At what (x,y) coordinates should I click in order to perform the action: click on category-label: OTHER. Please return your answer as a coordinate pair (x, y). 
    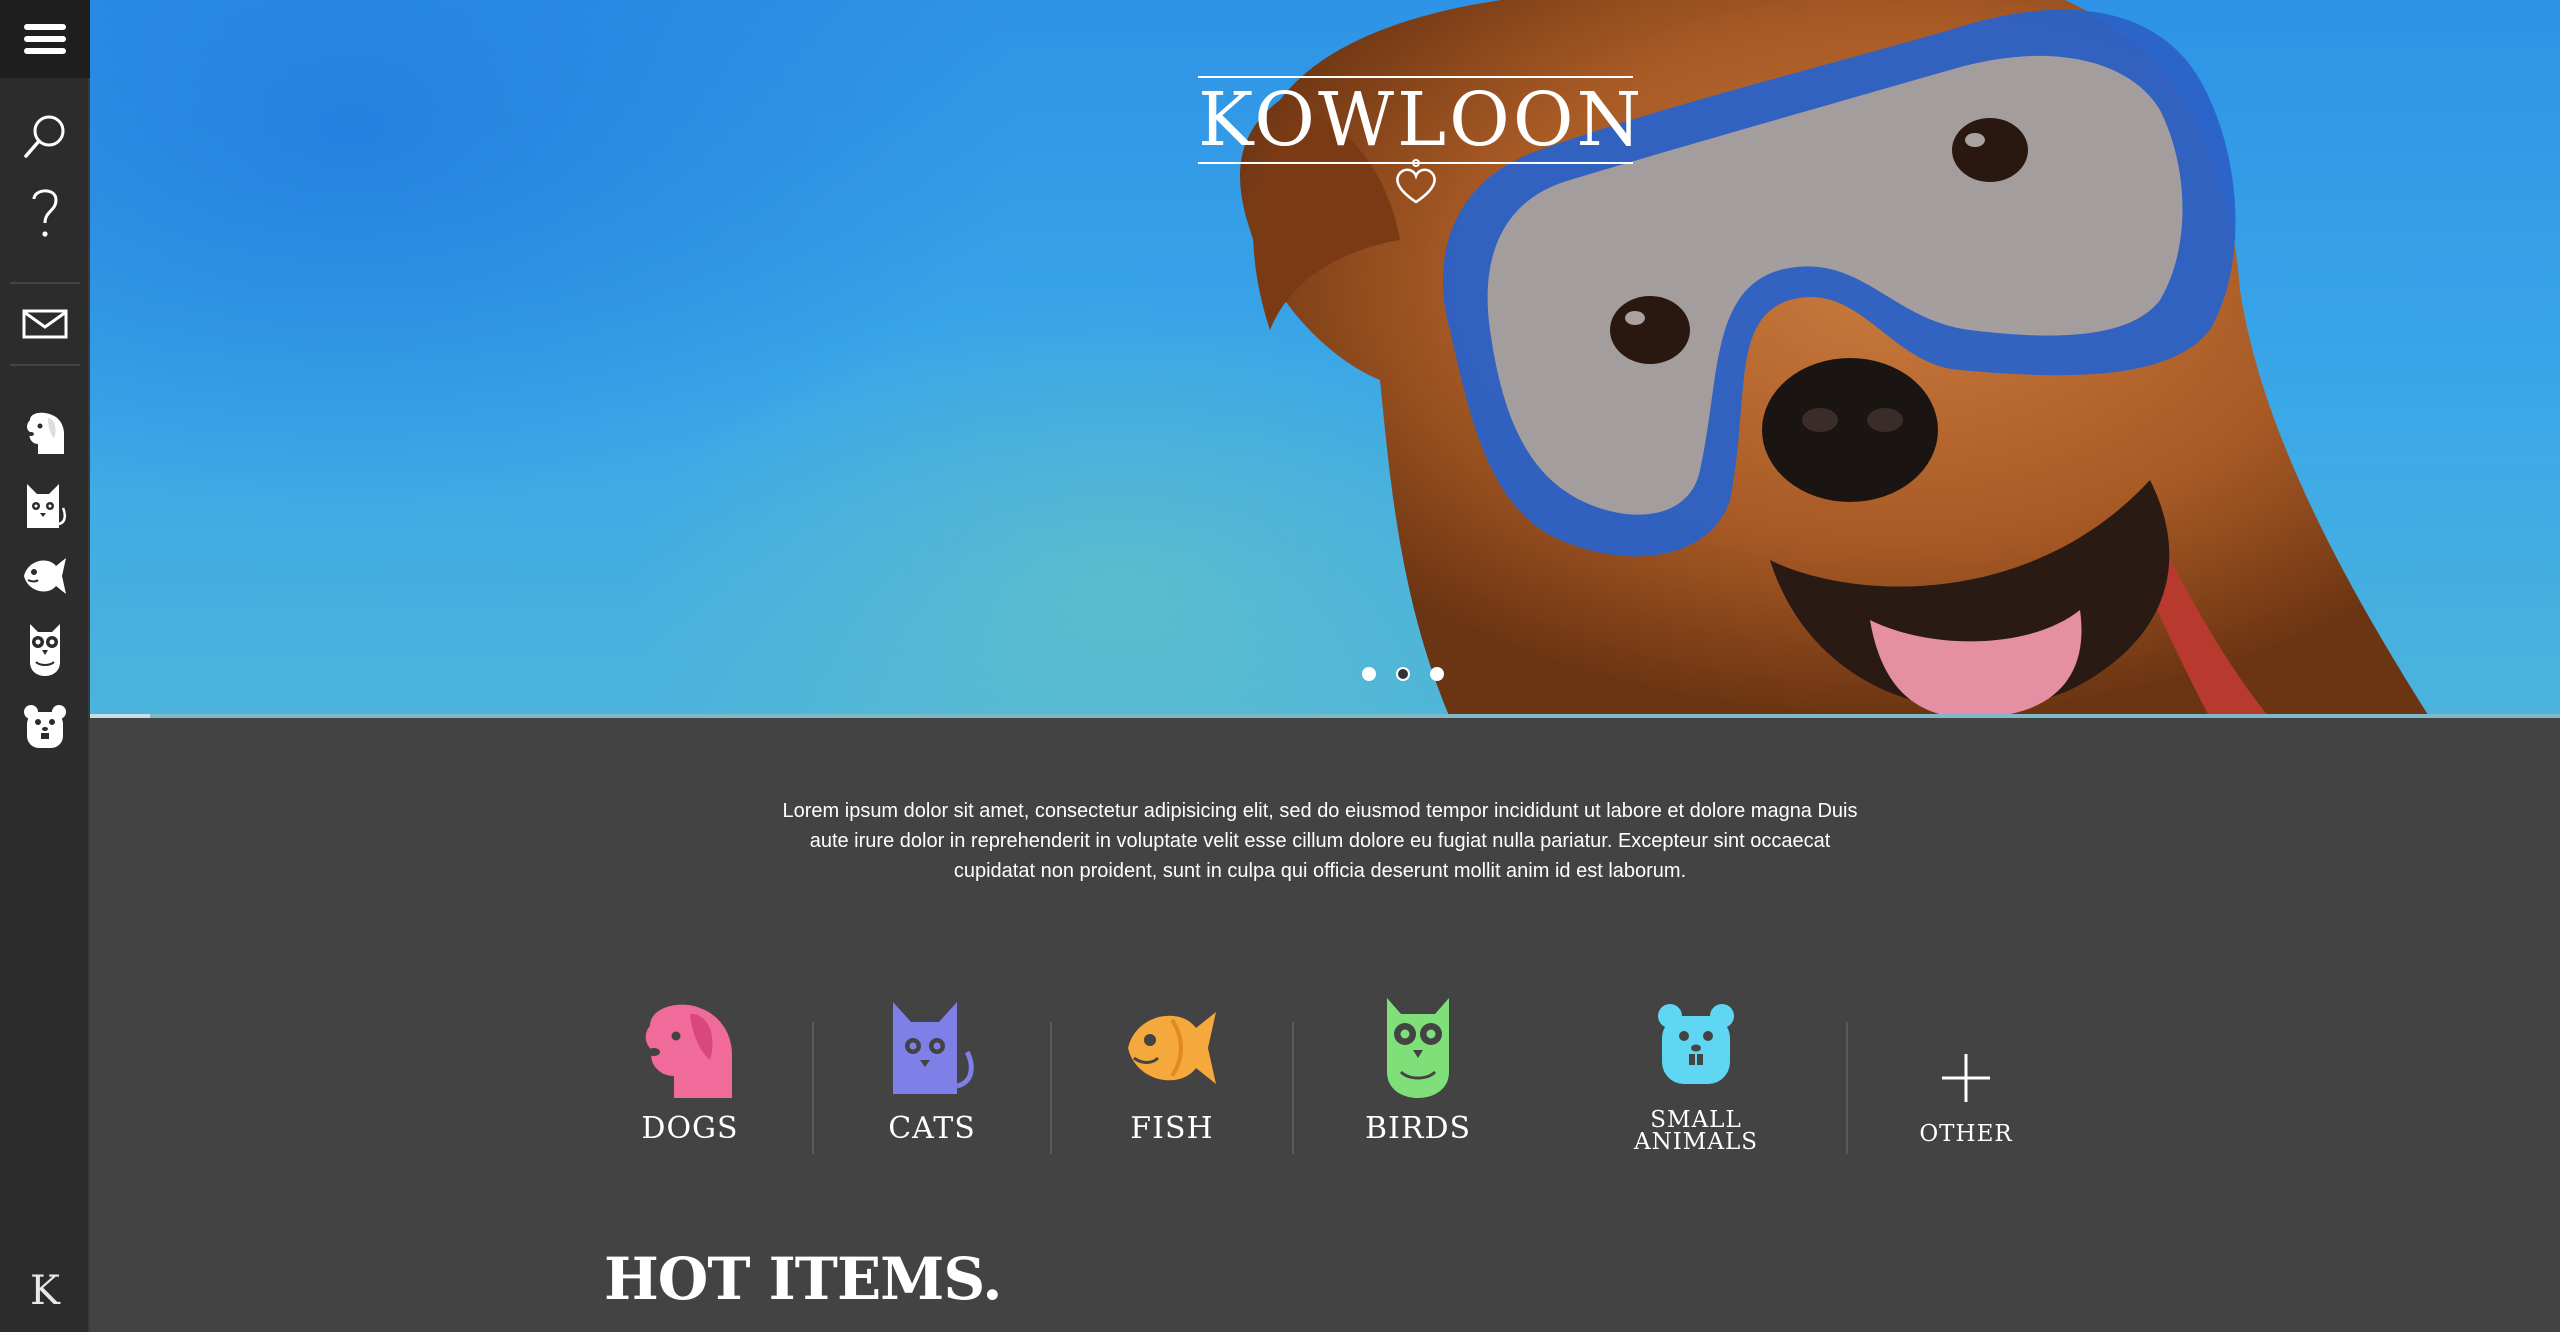
    Looking at the image, I should click on (1966, 1134).